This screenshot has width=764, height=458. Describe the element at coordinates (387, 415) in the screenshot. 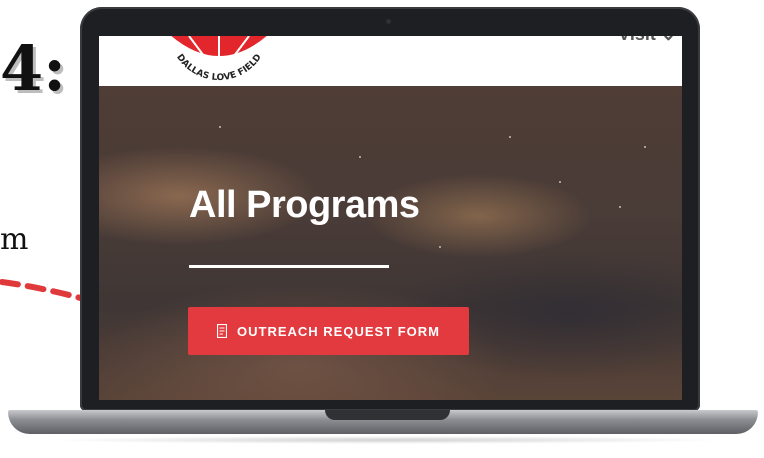

I see `laptop-notch` at that location.